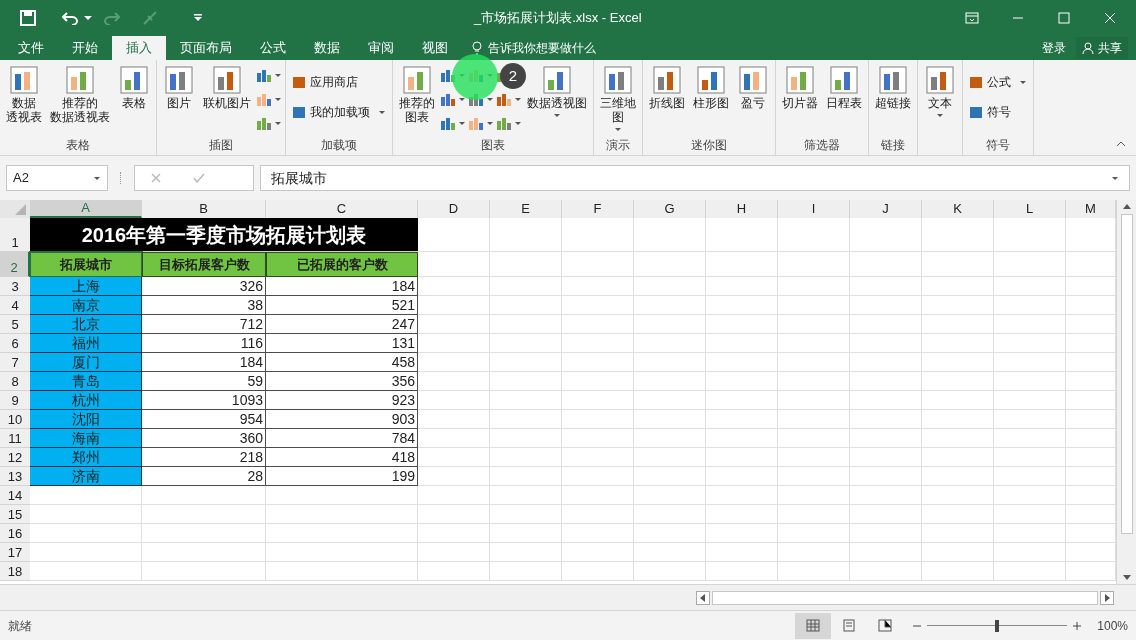  Describe the element at coordinates (112, 18) in the screenshot. I see `redo-icon` at that location.